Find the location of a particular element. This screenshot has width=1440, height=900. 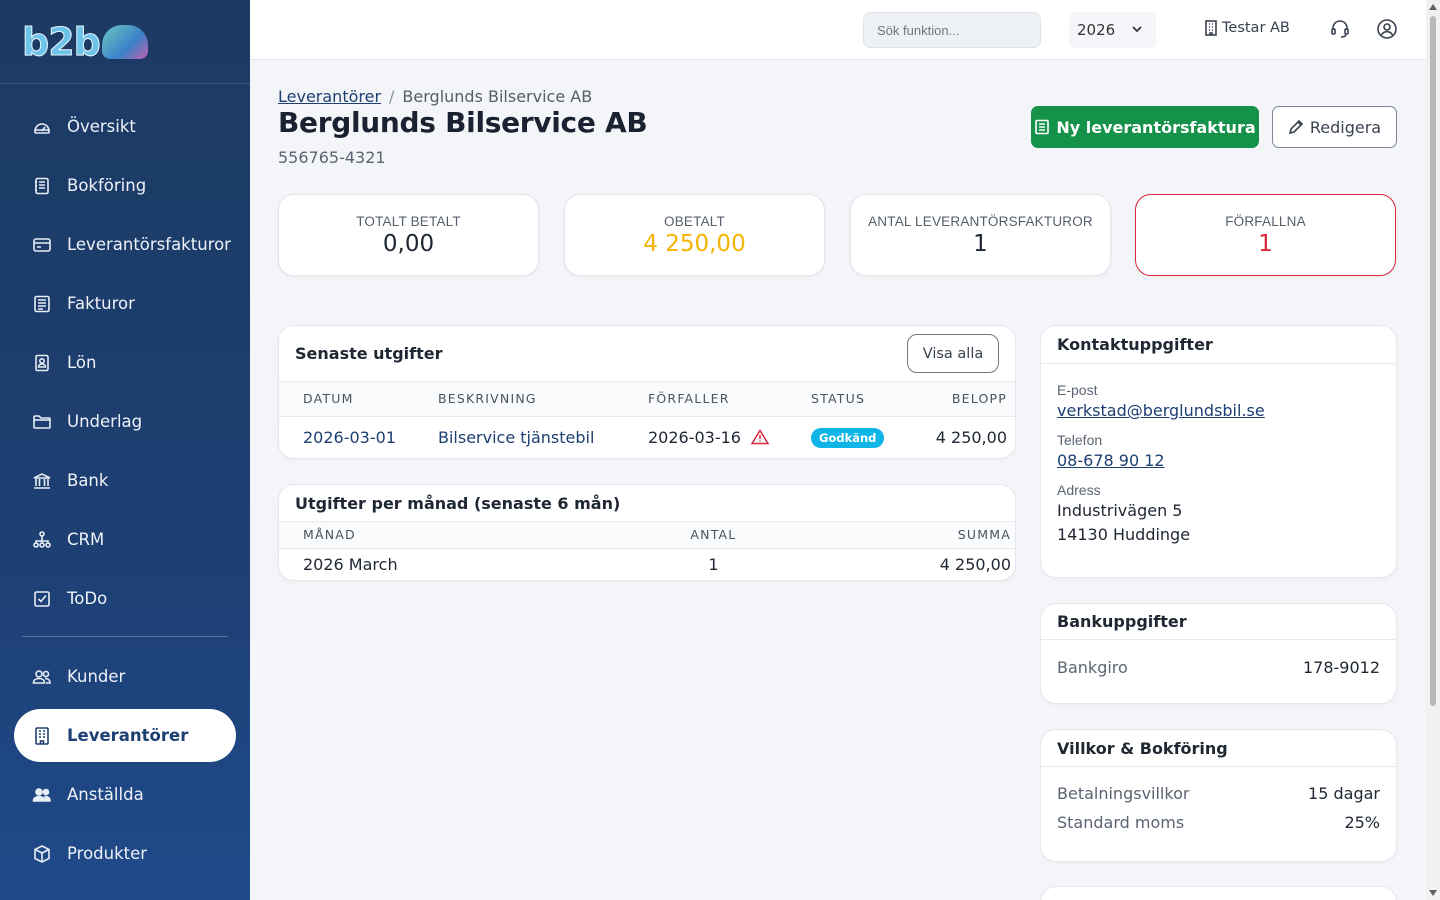

column-header: BELOPP is located at coordinates (962, 399).